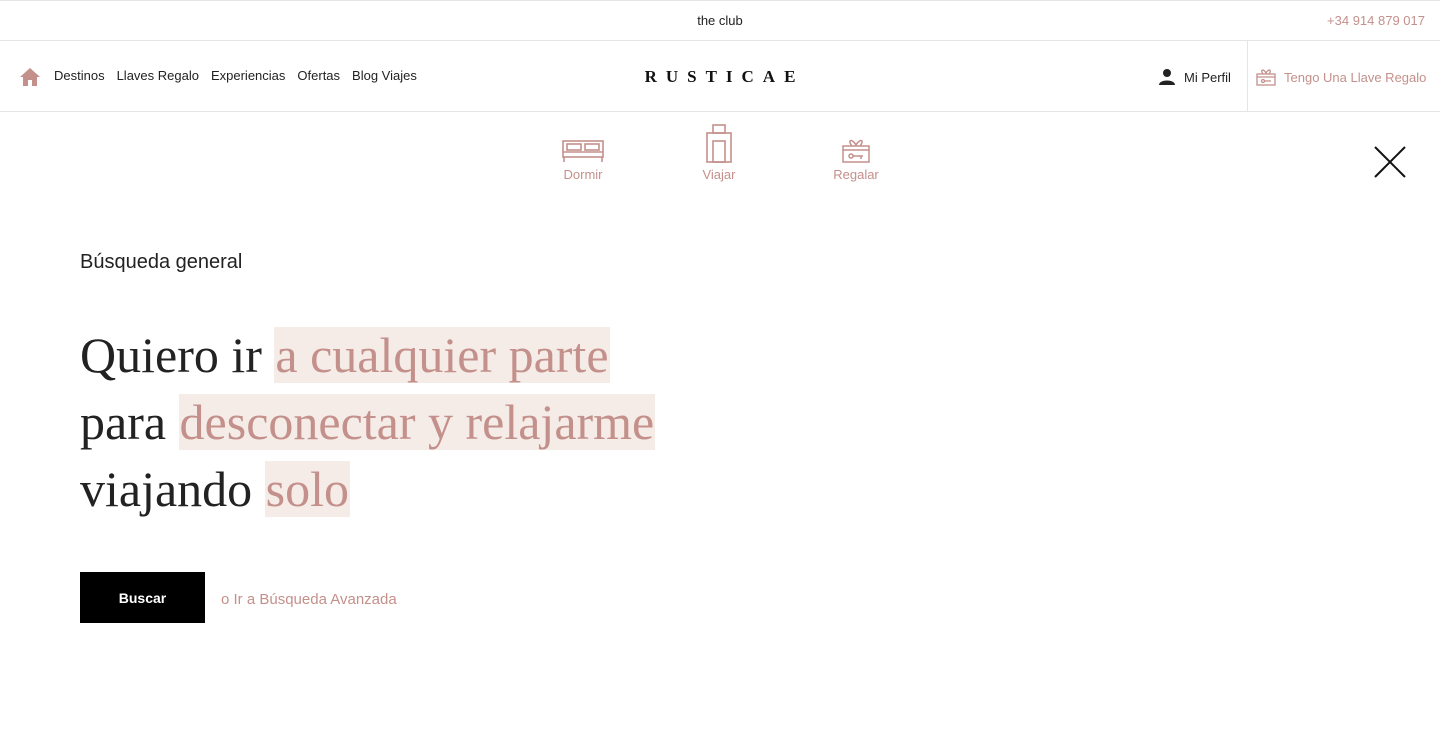  Describe the element at coordinates (719, 143) in the screenshot. I see `suitcase-icon` at that location.